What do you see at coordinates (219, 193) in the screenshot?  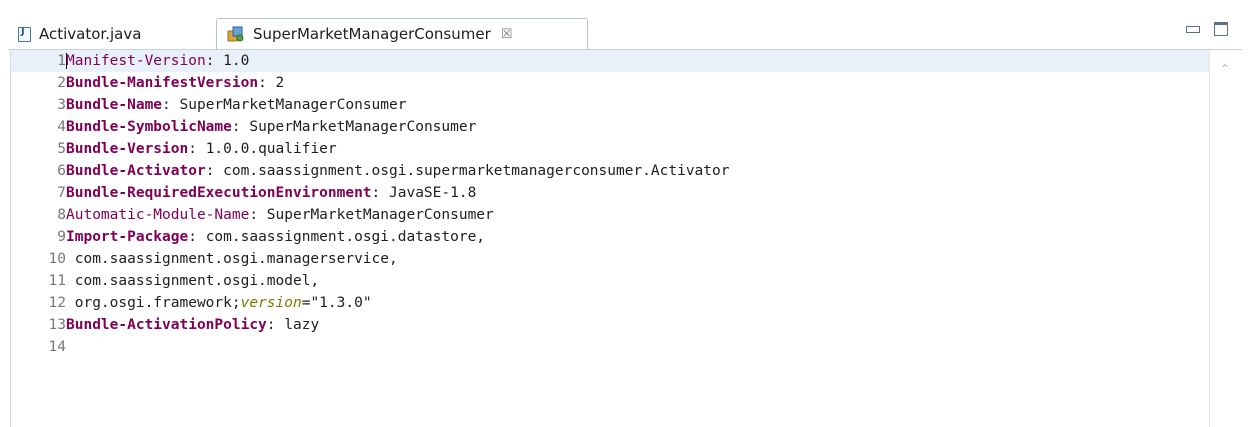 I see `manifest-header-key: Bundle-RequiredExecutionEnvironment` at bounding box center [219, 193].